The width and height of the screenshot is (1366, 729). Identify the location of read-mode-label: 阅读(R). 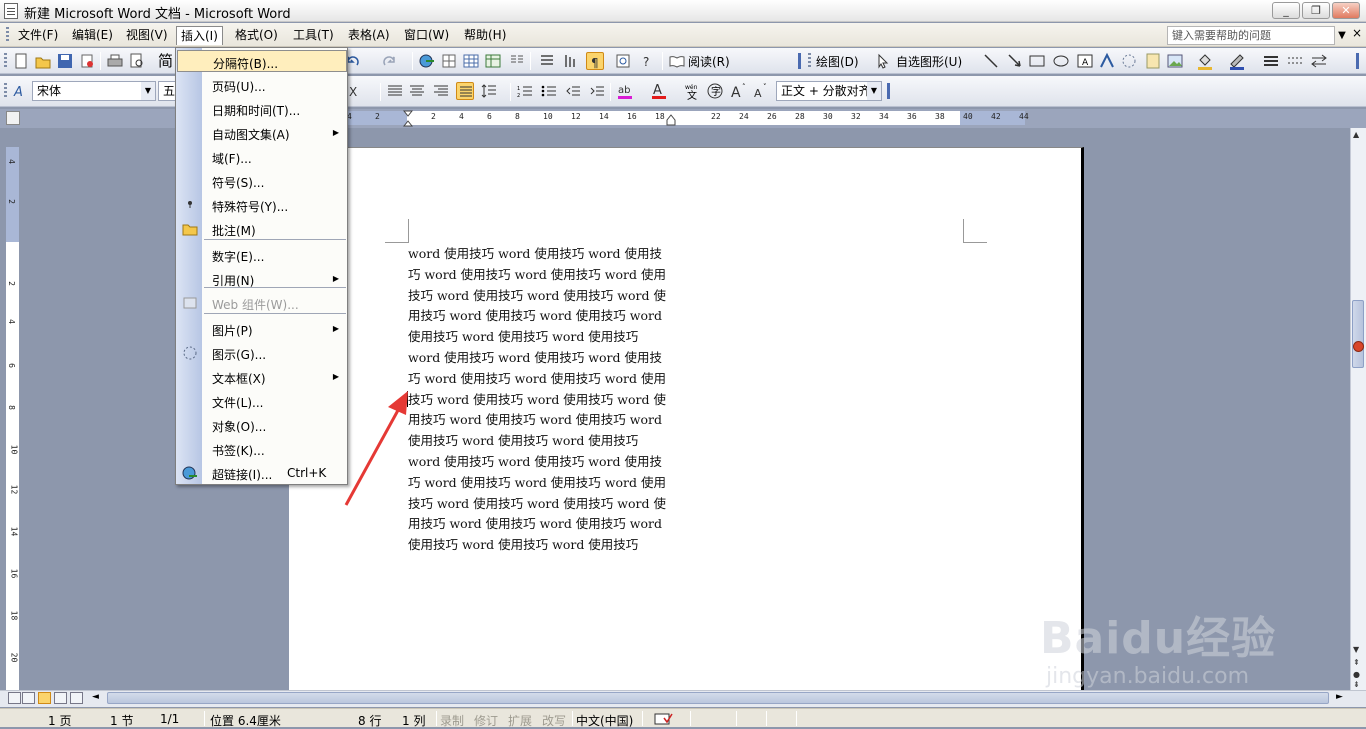
(709, 61).